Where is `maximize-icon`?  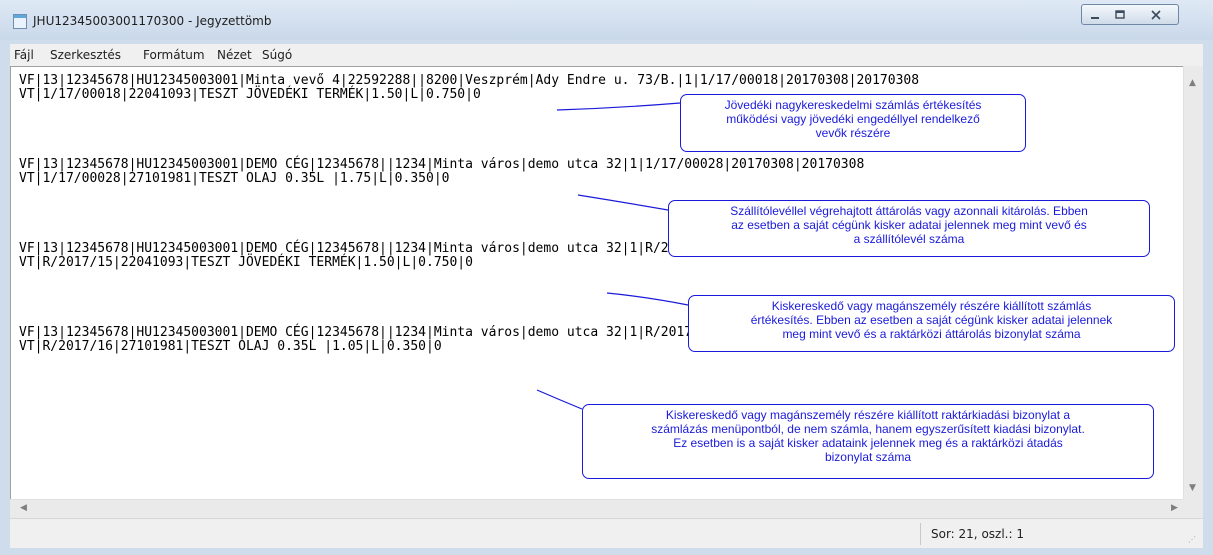
maximize-icon is located at coordinates (1120, 14).